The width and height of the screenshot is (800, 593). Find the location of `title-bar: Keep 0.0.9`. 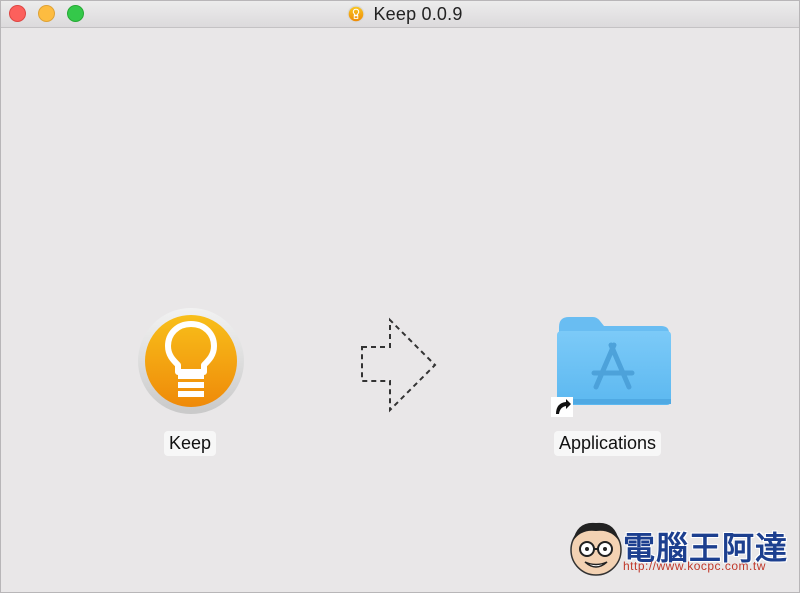

title-bar: Keep 0.0.9 is located at coordinates (400, 14).